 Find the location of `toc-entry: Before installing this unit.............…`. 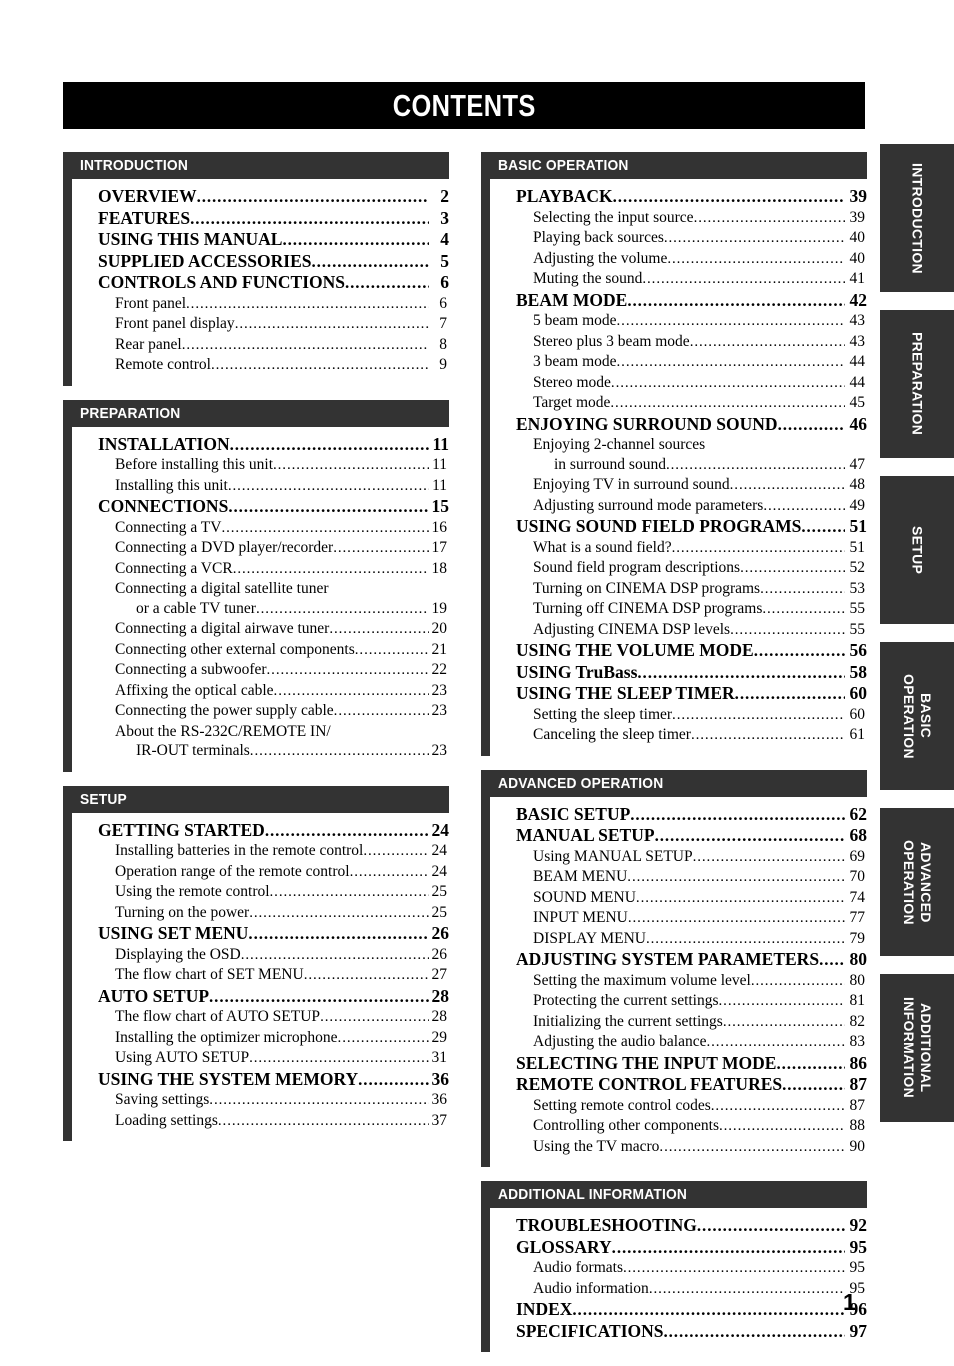

toc-entry: Before installing this unit.............… is located at coordinates (260, 465).